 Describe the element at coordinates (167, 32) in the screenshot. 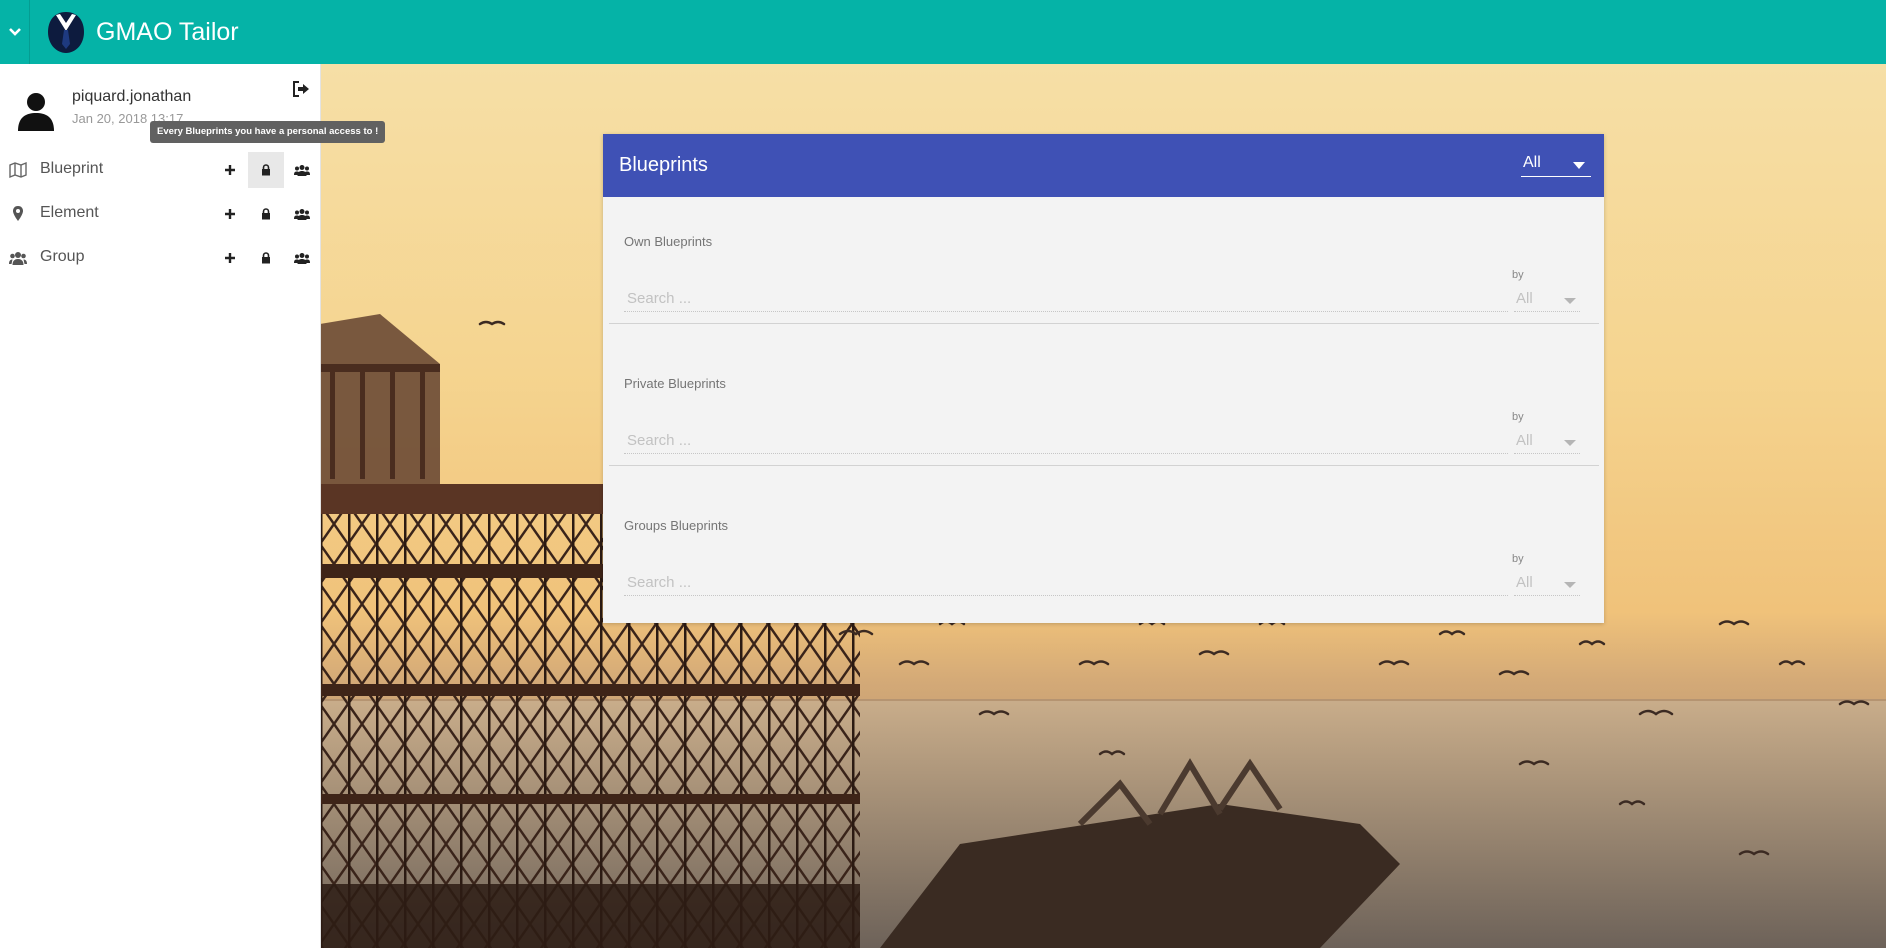

I see `app-title: GMAO Tailor` at that location.